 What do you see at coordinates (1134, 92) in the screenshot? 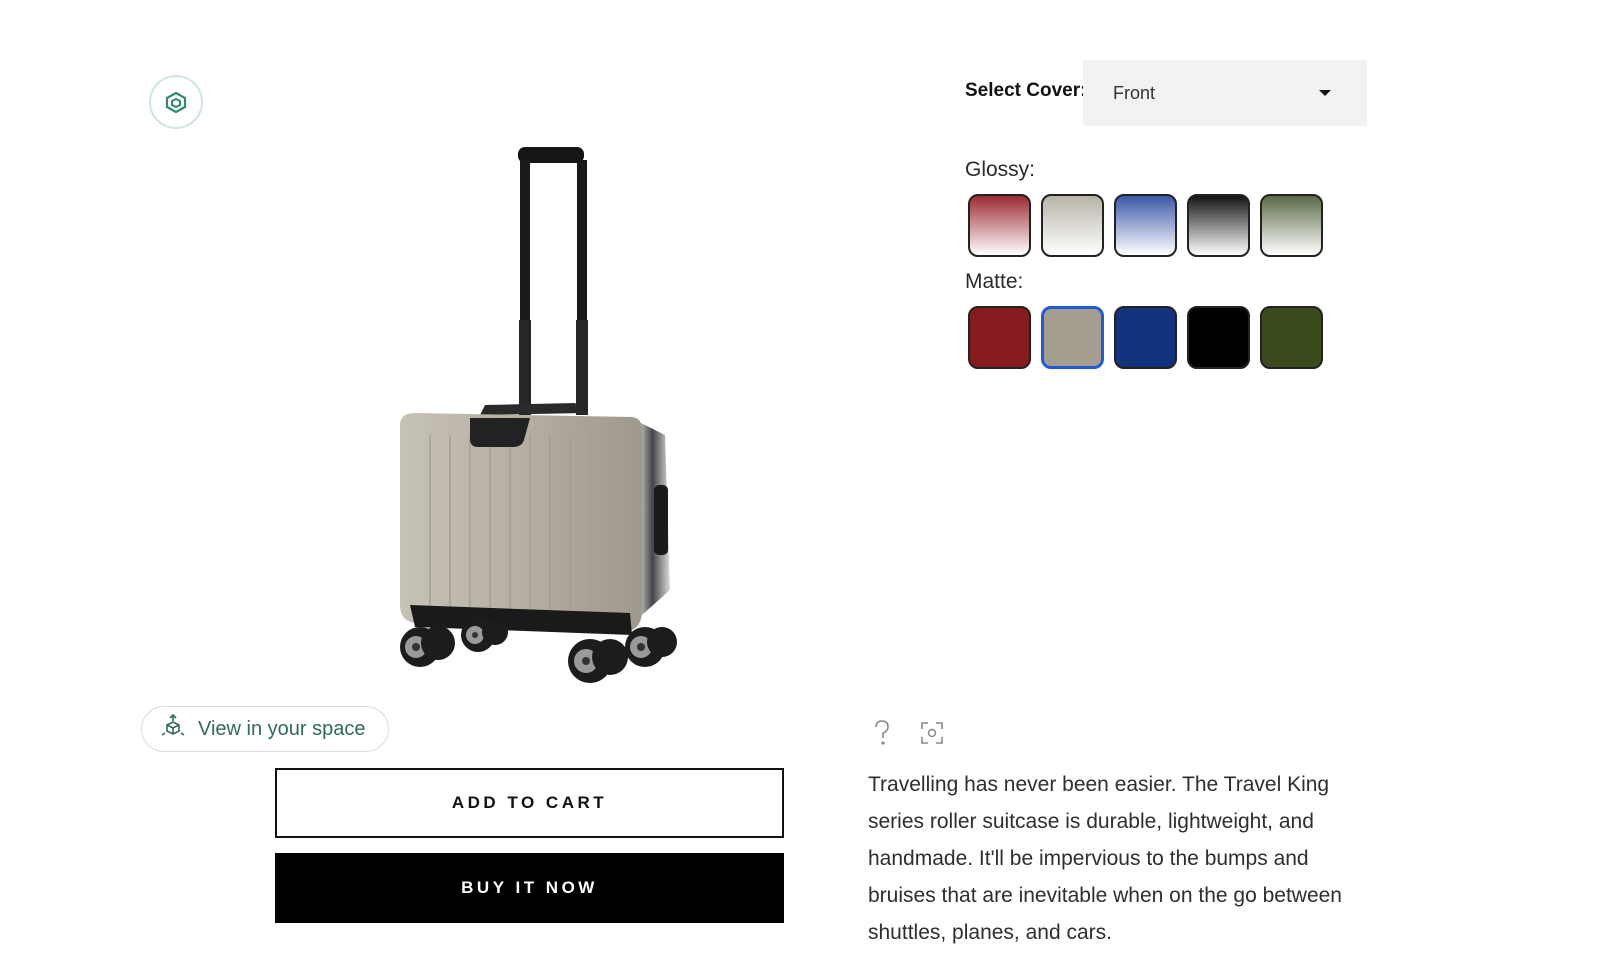
I see `select-cover-value: Front` at bounding box center [1134, 92].